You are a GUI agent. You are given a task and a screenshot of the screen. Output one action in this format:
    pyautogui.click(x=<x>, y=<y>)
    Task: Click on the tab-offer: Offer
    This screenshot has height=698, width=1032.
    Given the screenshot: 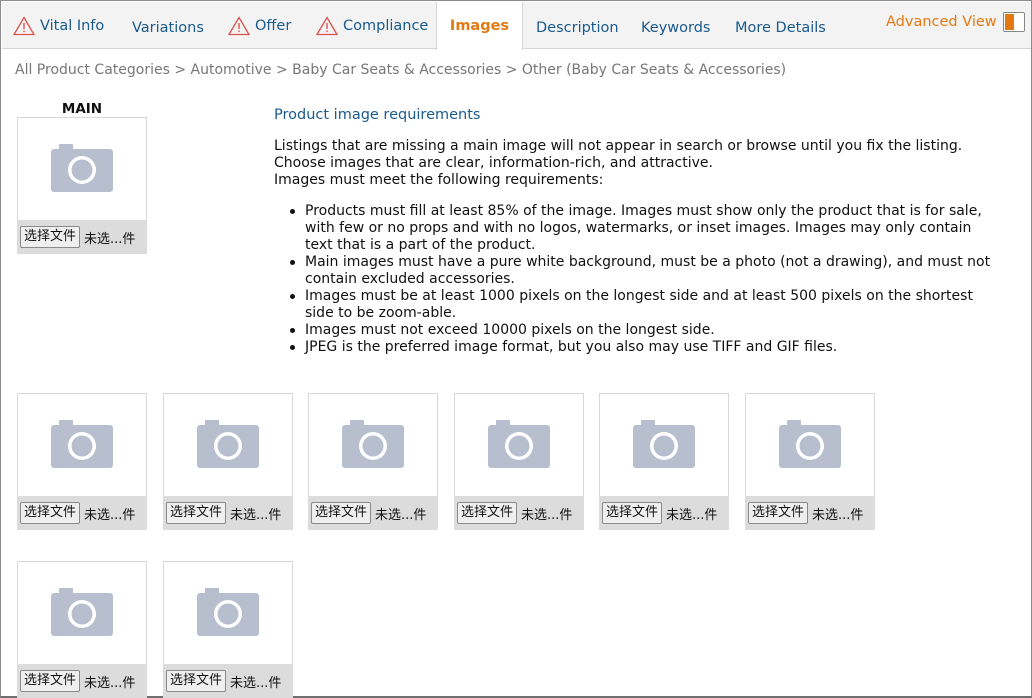 What is the action you would take?
    pyautogui.click(x=259, y=25)
    